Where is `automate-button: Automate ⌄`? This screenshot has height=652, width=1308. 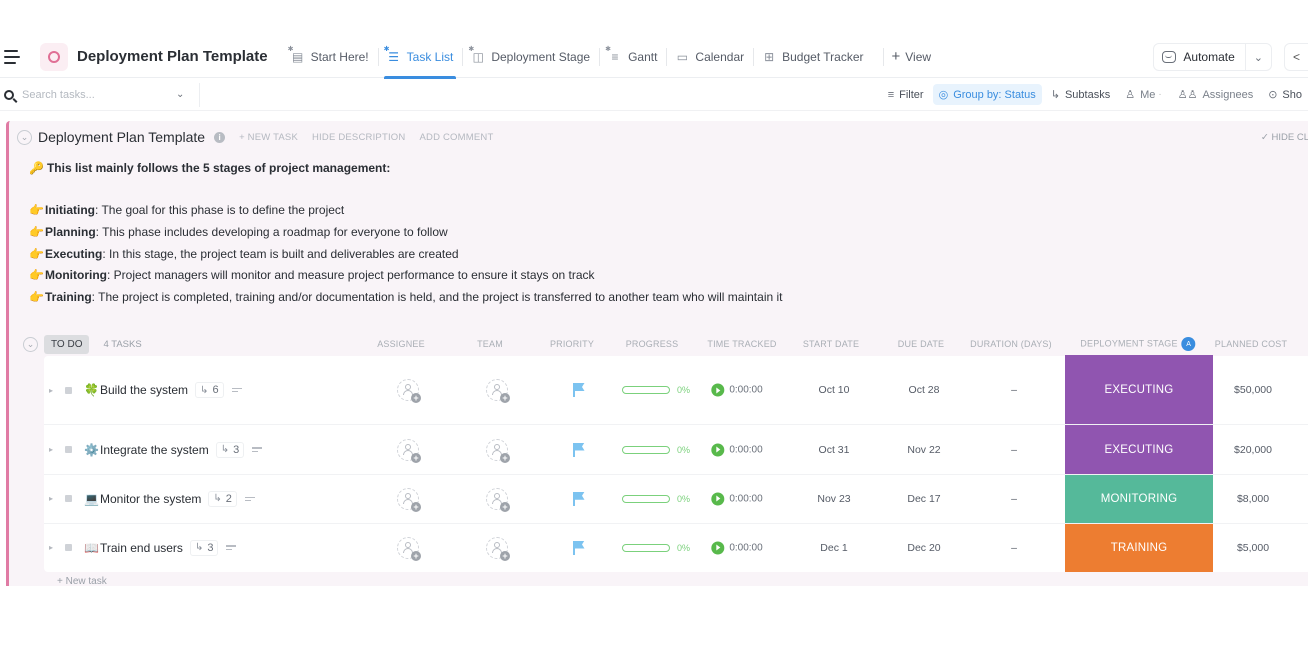
automate-button: Automate ⌄ is located at coordinates (1212, 57).